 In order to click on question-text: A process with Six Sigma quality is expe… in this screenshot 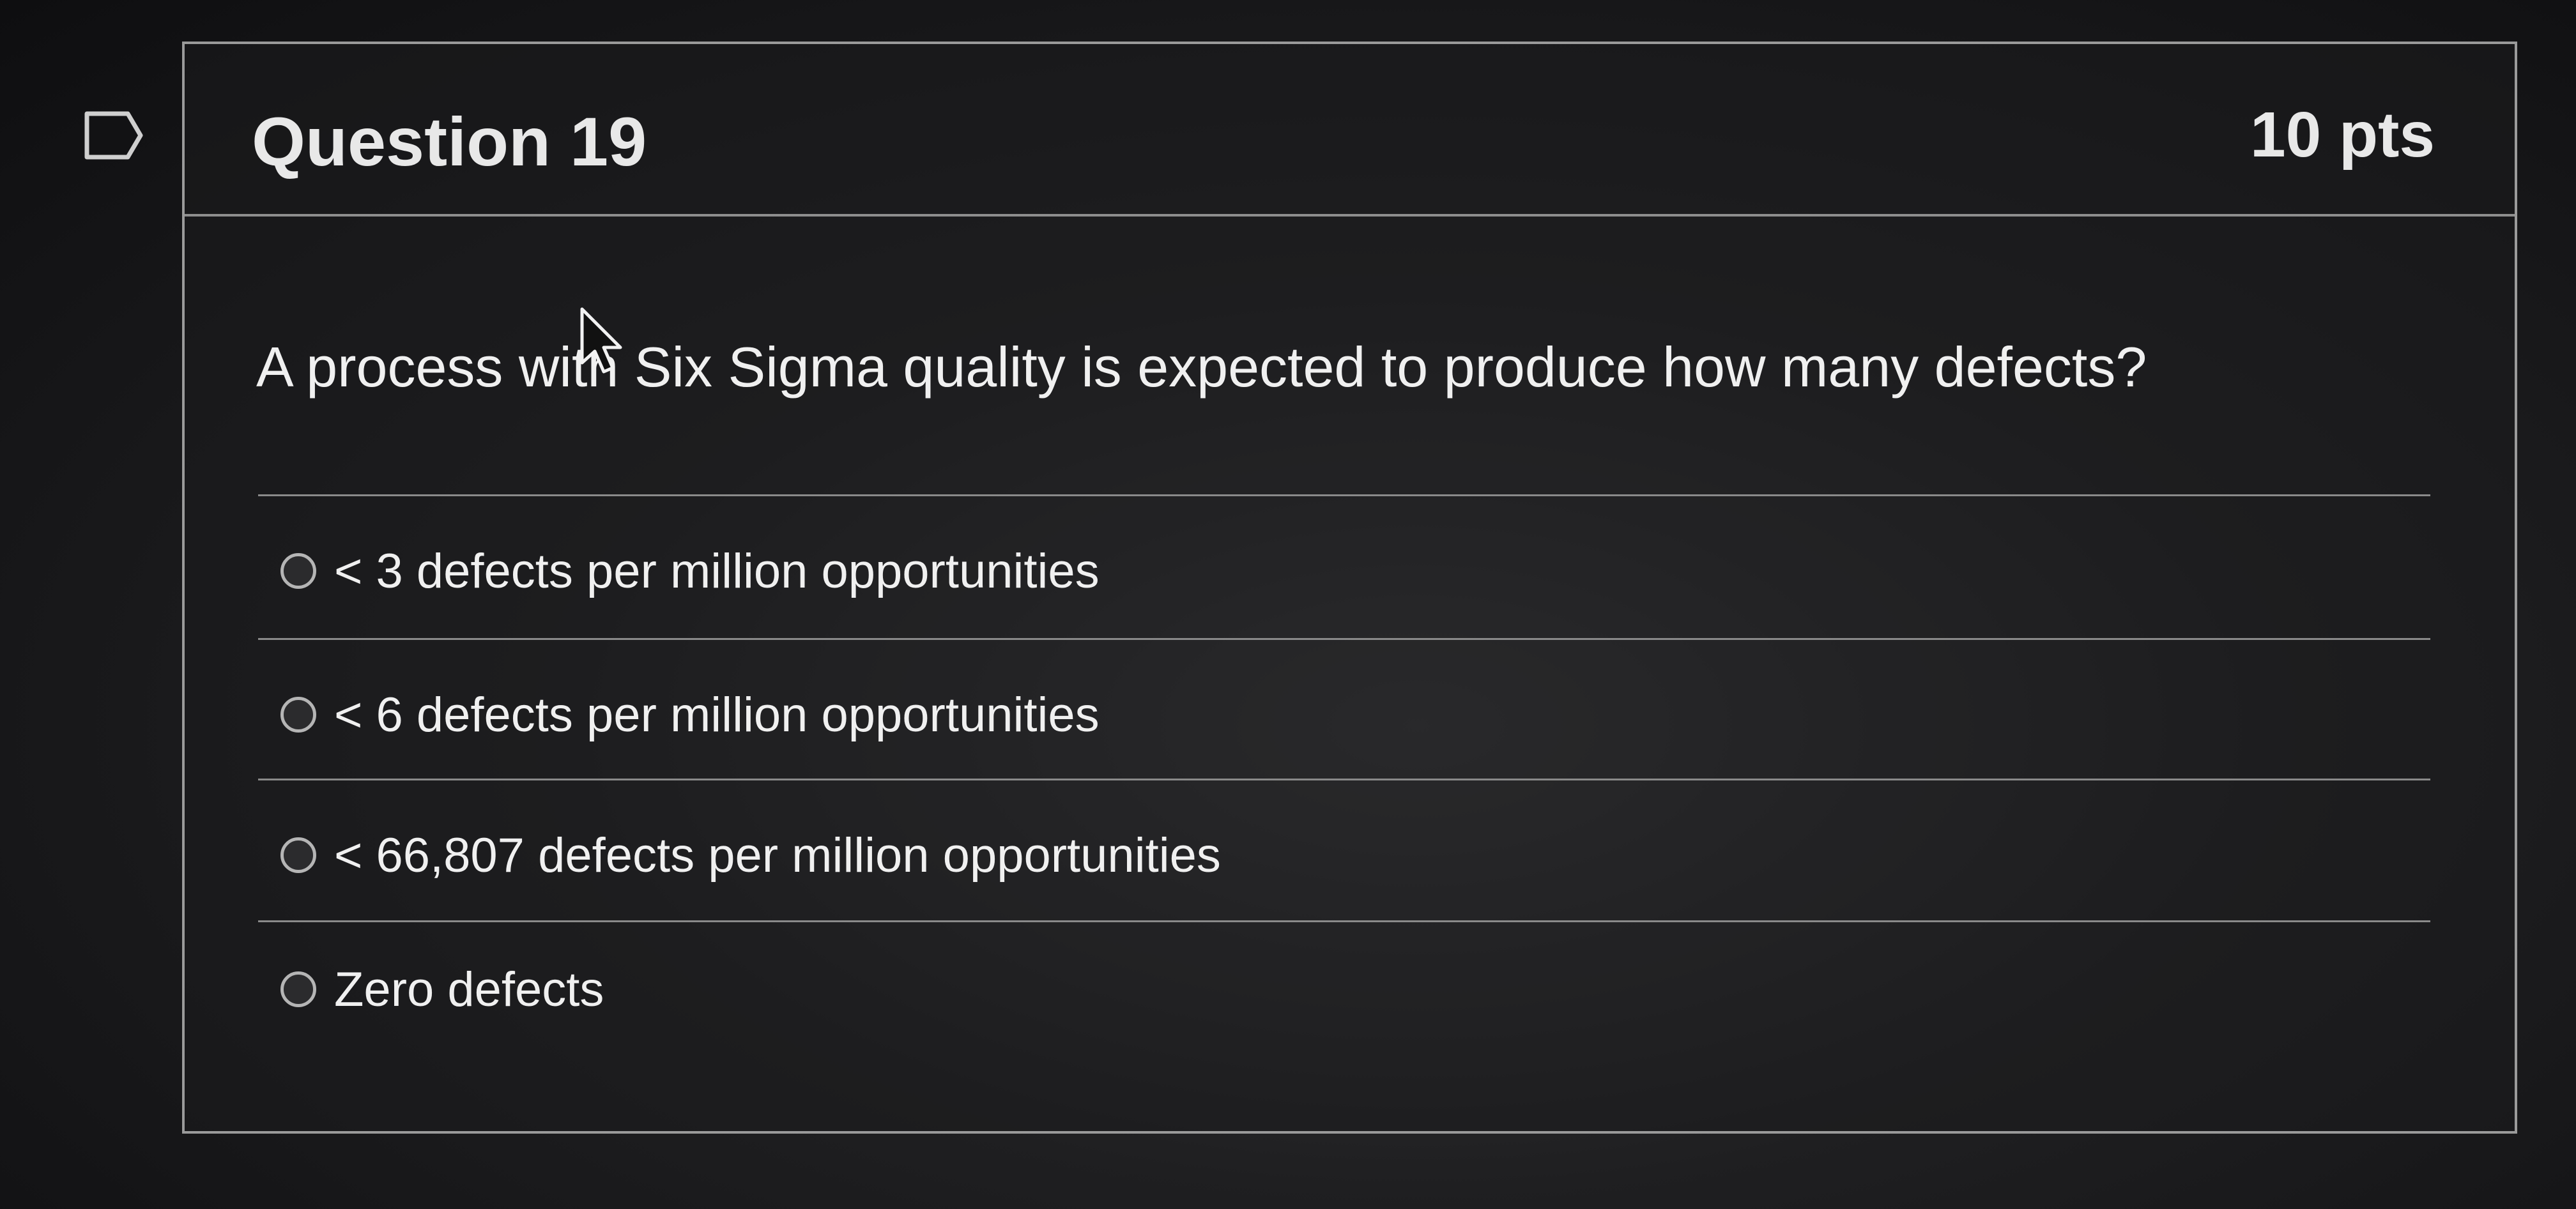, I will do `click(1201, 367)`.